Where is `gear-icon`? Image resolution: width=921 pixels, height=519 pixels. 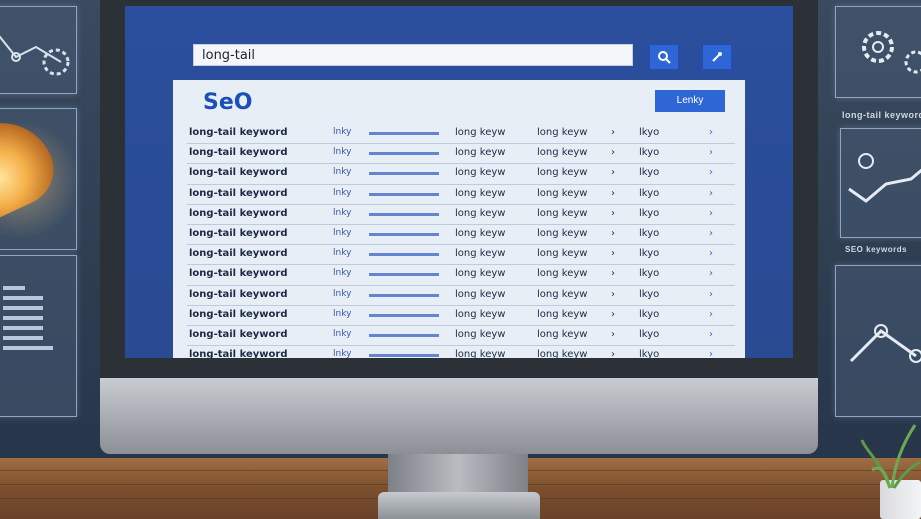
gear-icon is located at coordinates (891, 52).